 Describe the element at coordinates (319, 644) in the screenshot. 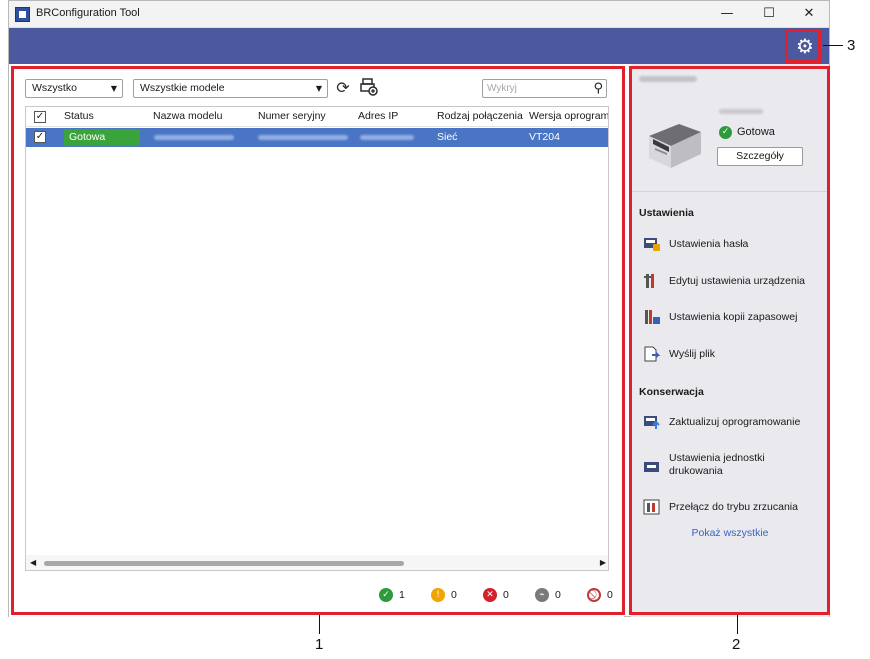

I see `callout-number-1: 1` at that location.